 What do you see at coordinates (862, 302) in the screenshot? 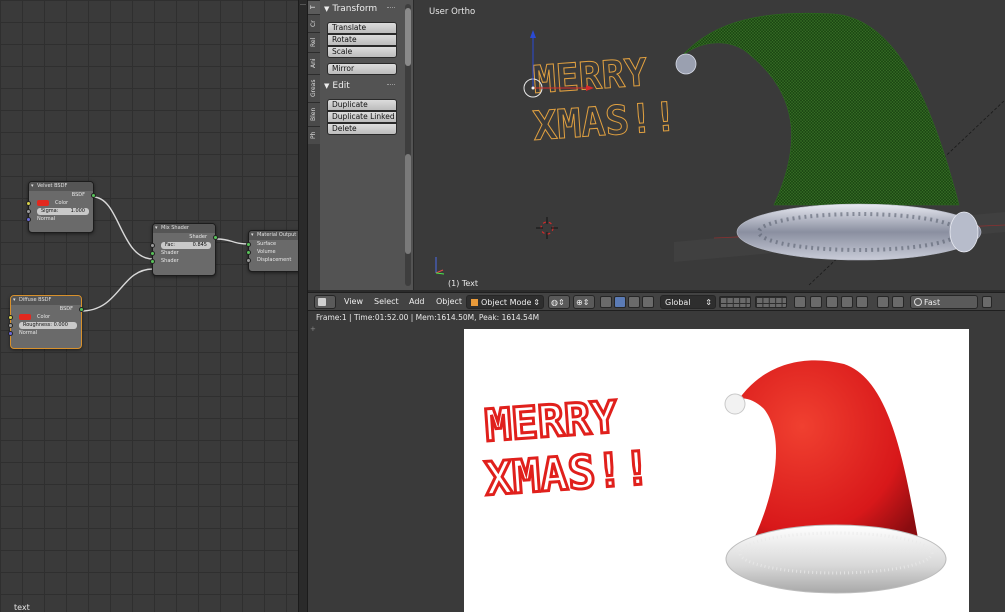
I see `snap-target-icon` at bounding box center [862, 302].